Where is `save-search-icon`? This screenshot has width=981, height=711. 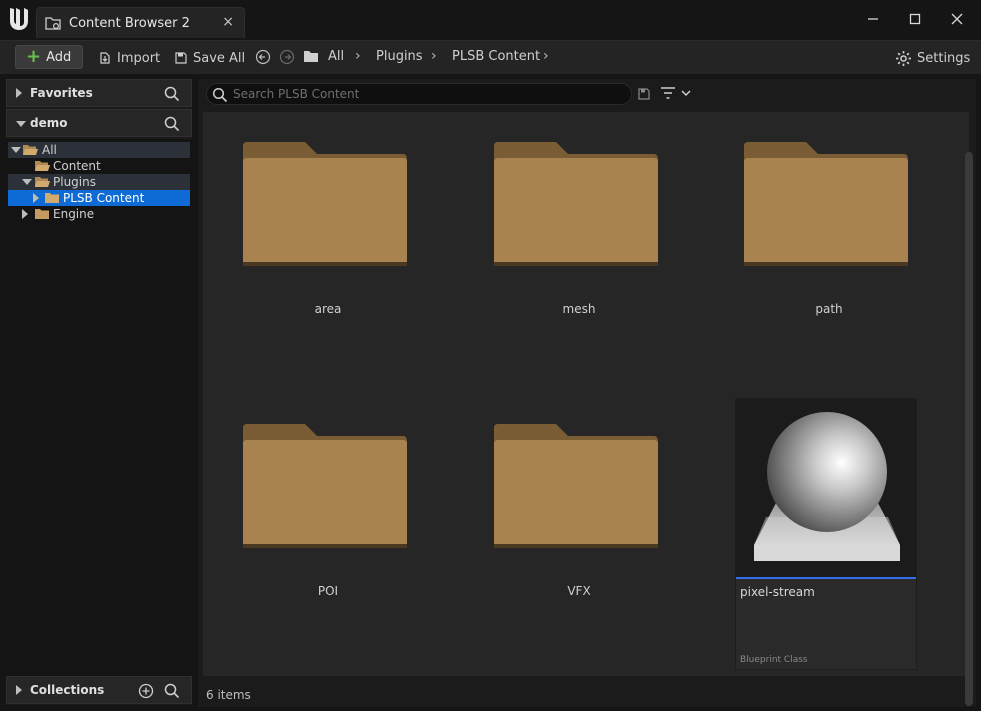 save-search-icon is located at coordinates (644, 94).